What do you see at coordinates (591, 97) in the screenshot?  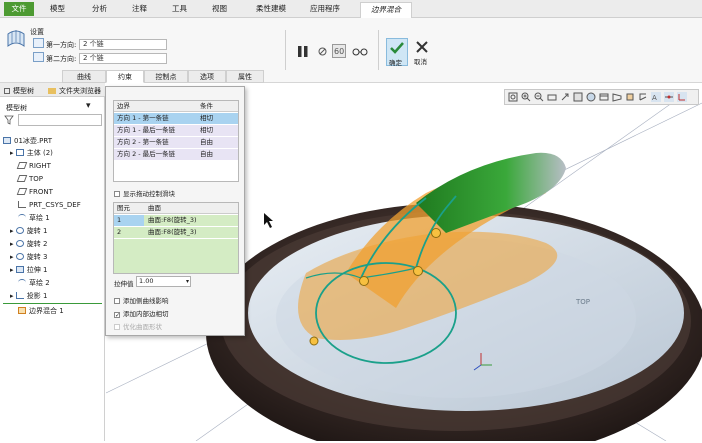 I see `display-style-icon` at bounding box center [591, 97].